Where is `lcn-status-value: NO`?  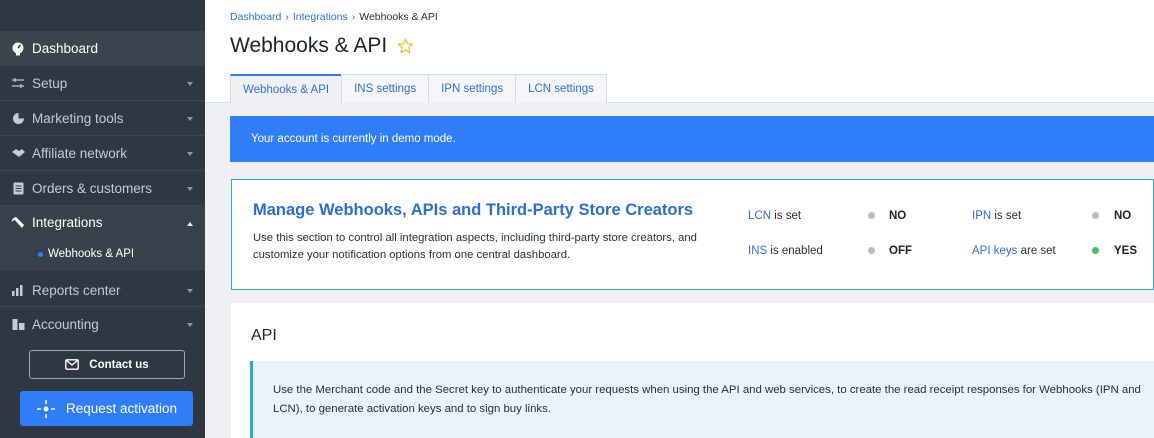 lcn-status-value: NO is located at coordinates (898, 216).